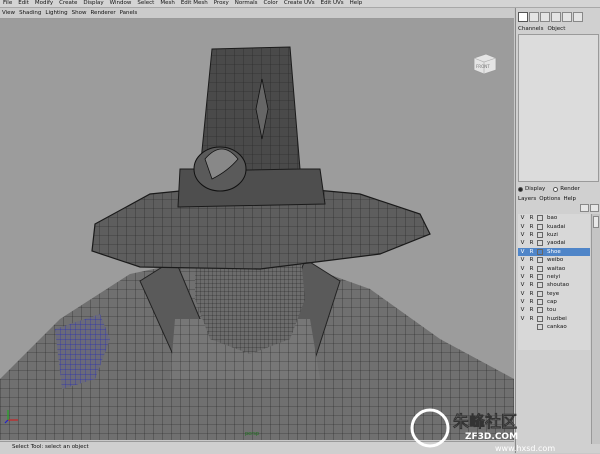  I want to click on layer-row: V R bao, so click(554, 218).